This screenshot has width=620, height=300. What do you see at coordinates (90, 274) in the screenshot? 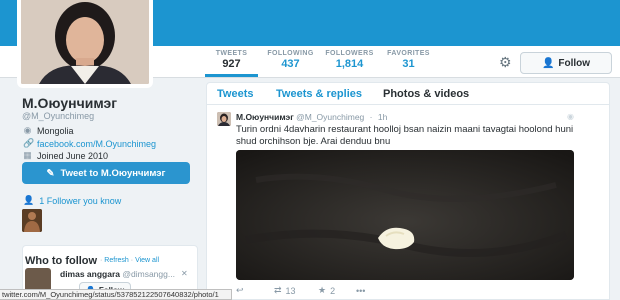
I see `suggestion-name: dimas anggara` at bounding box center [90, 274].